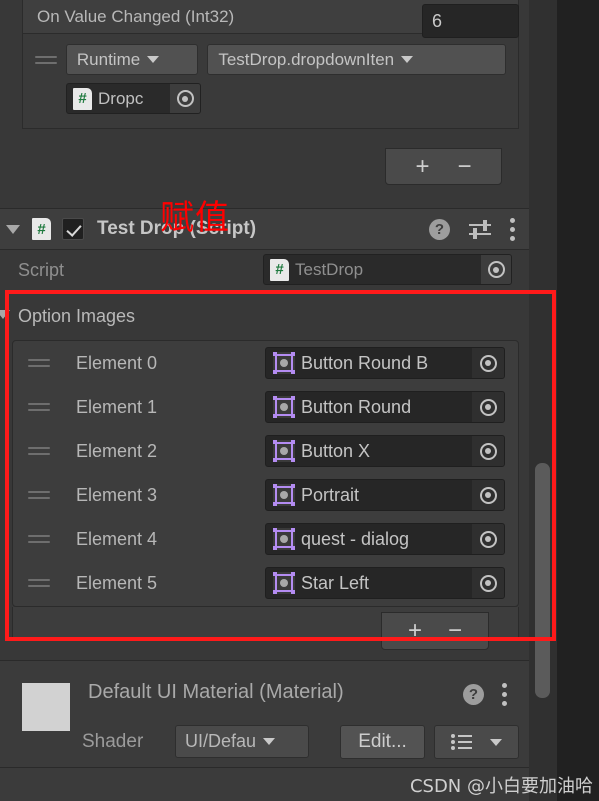 This screenshot has height=801, width=599. Describe the element at coordinates (385, 451) in the screenshot. I see `element-object-field: Button X` at that location.